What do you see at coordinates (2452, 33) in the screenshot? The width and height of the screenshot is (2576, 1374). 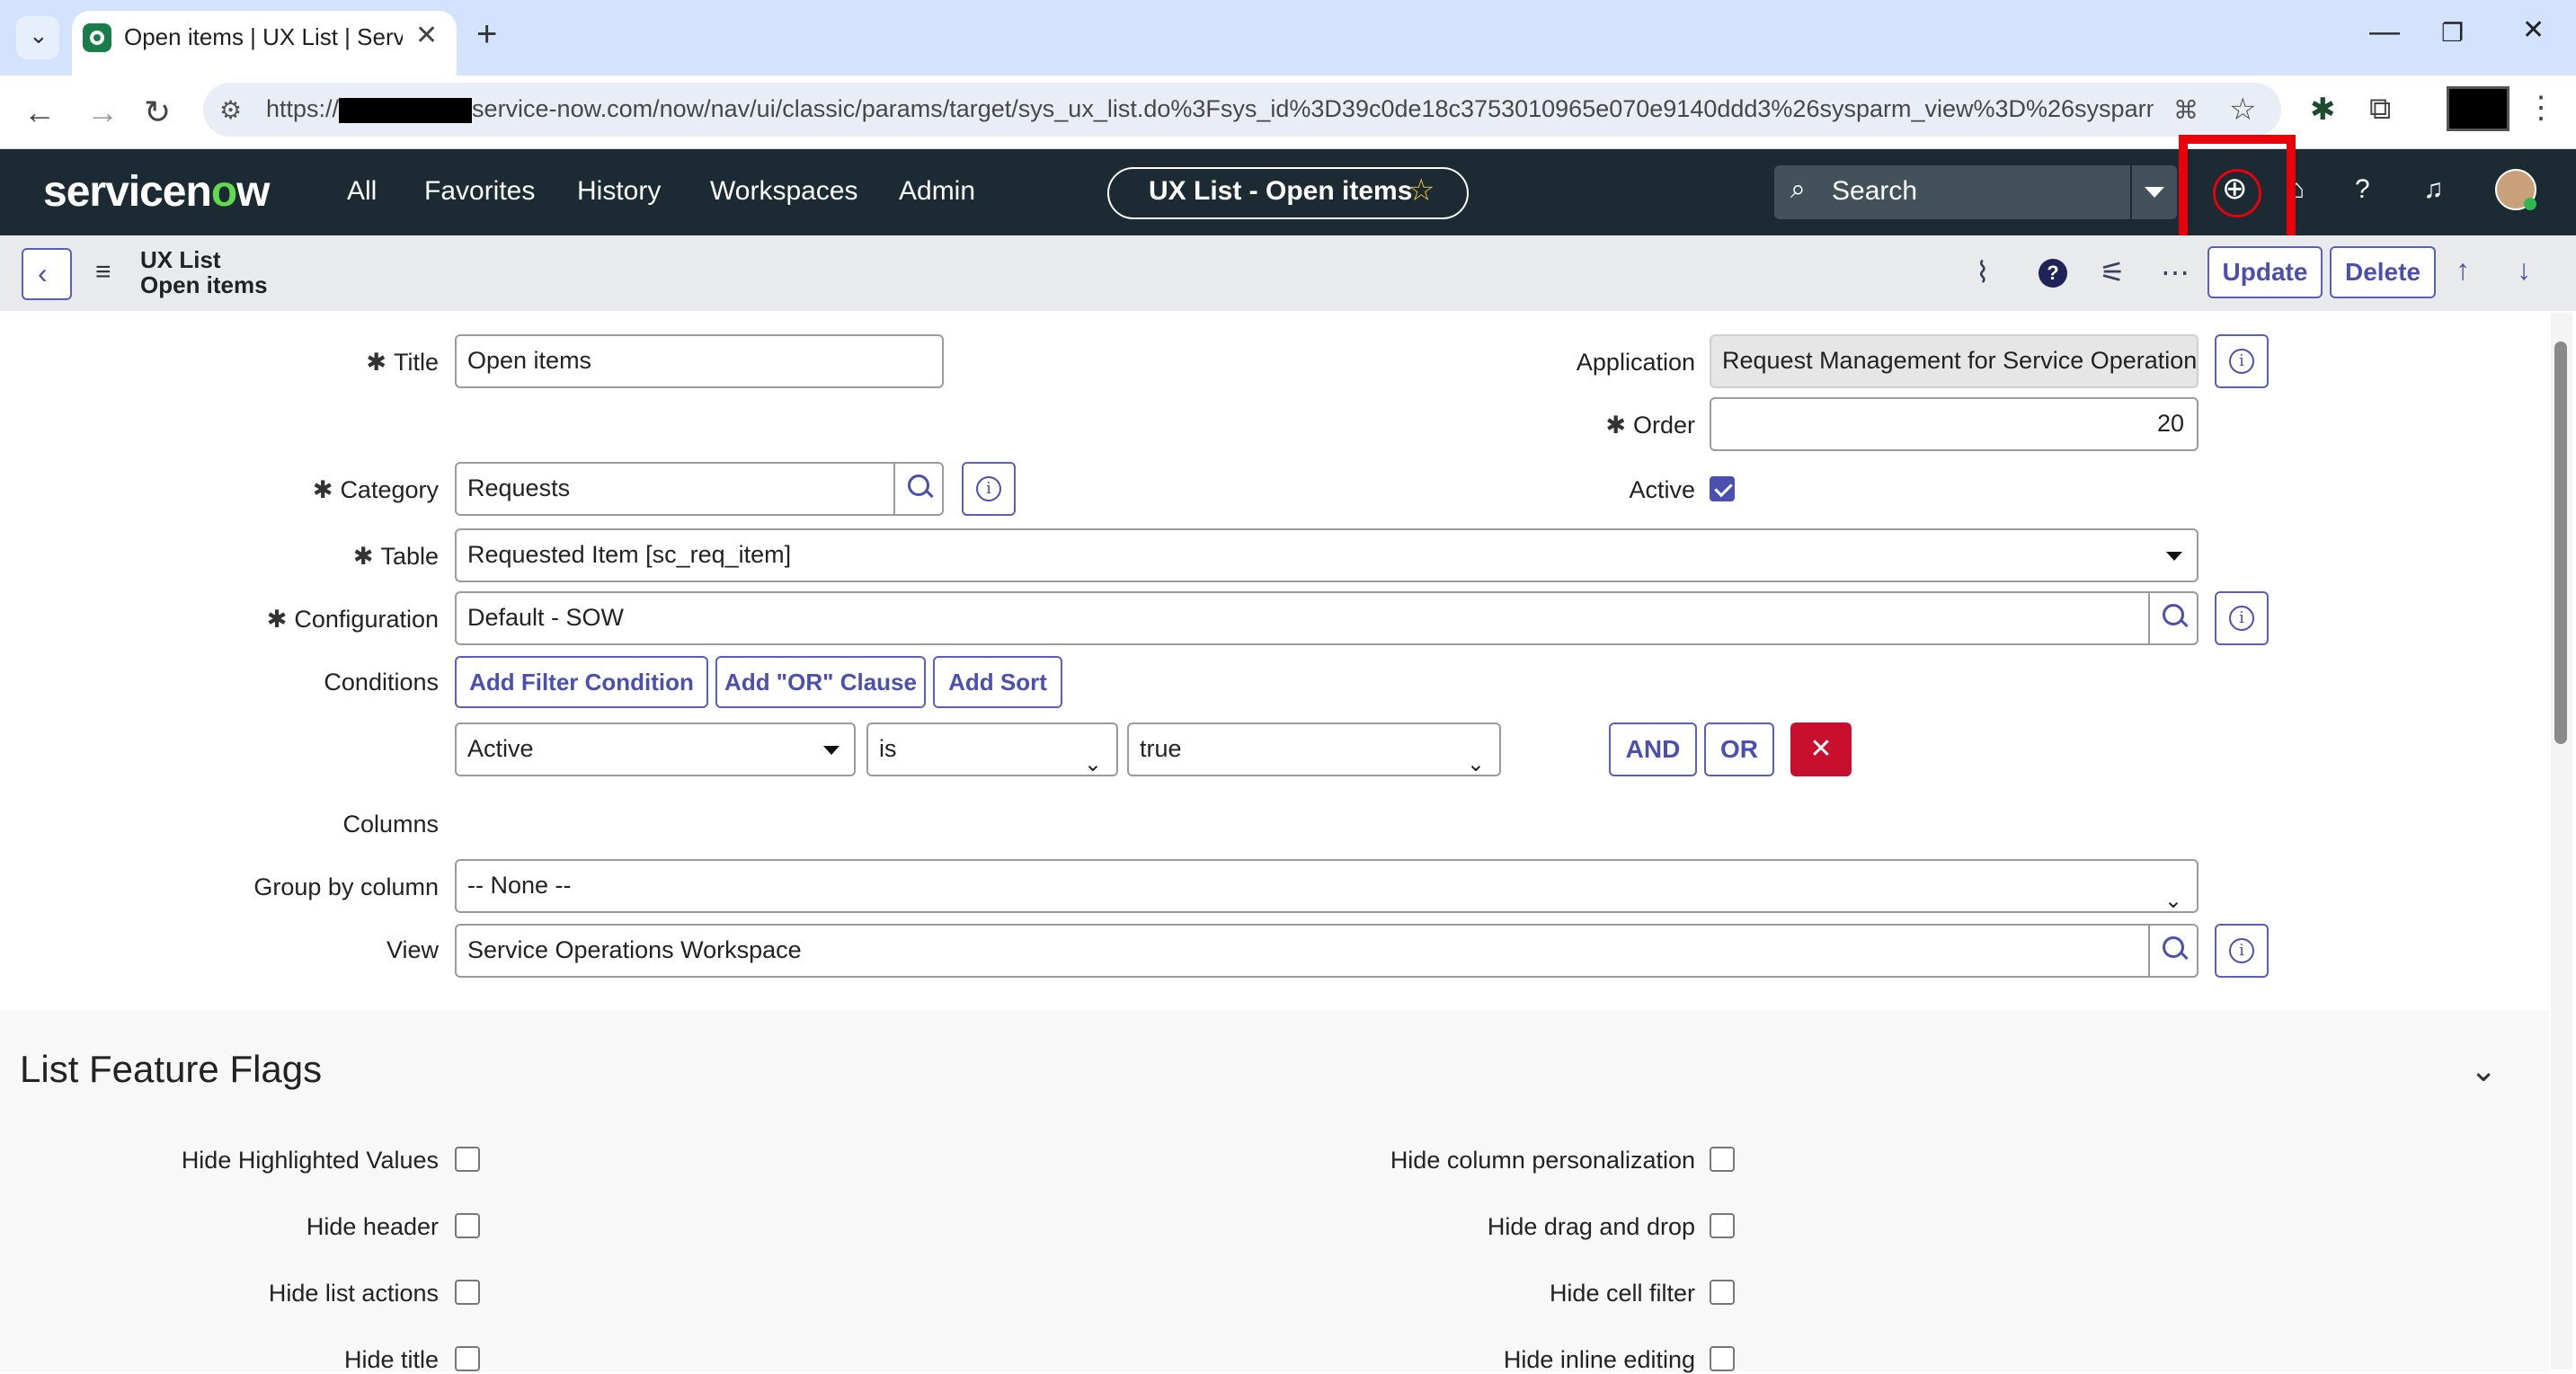 I see `restore-button: ❐` at bounding box center [2452, 33].